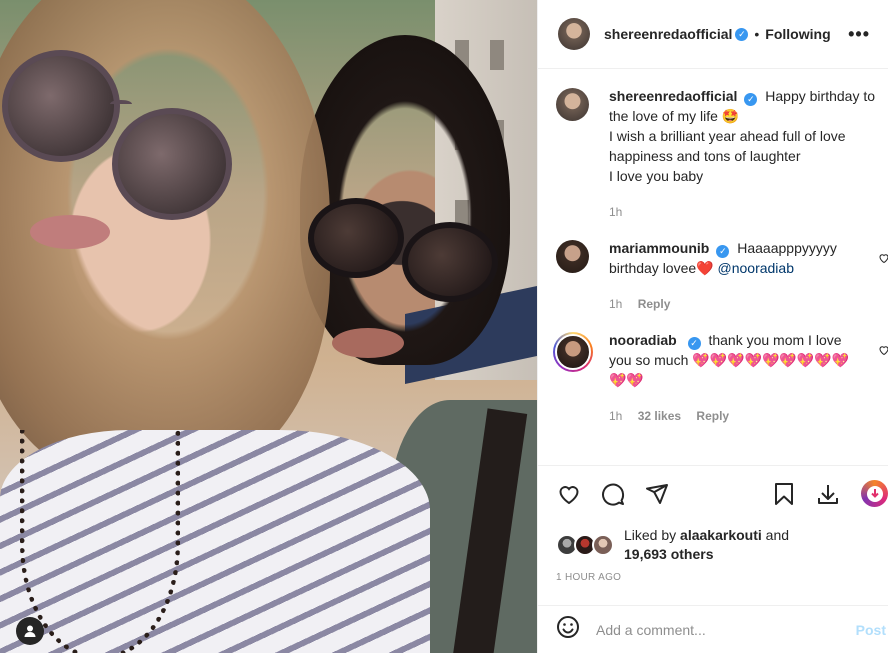 The height and width of the screenshot is (653, 888). Describe the element at coordinates (659, 248) in the screenshot. I see `comment-username: mariammounib` at that location.